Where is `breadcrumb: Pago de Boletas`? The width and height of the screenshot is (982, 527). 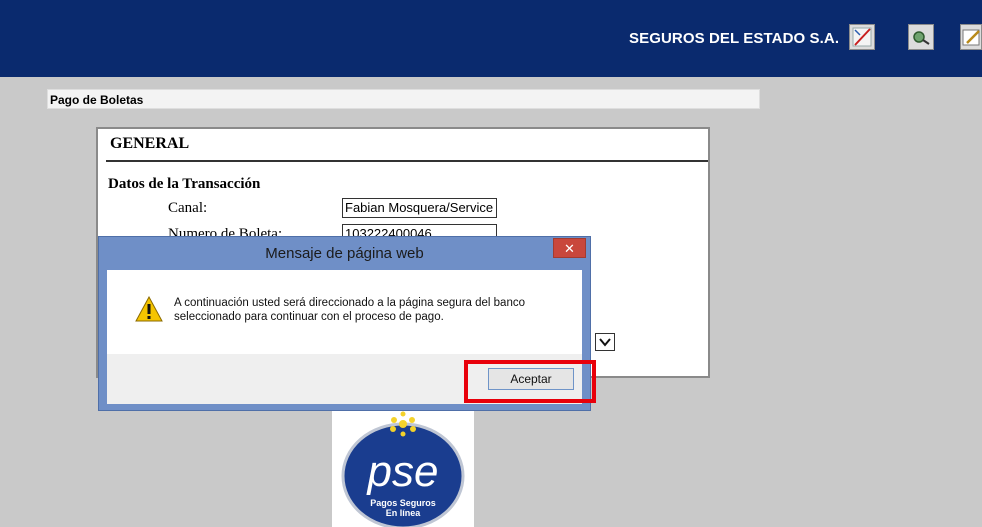
breadcrumb: Pago de Boletas is located at coordinates (403, 99).